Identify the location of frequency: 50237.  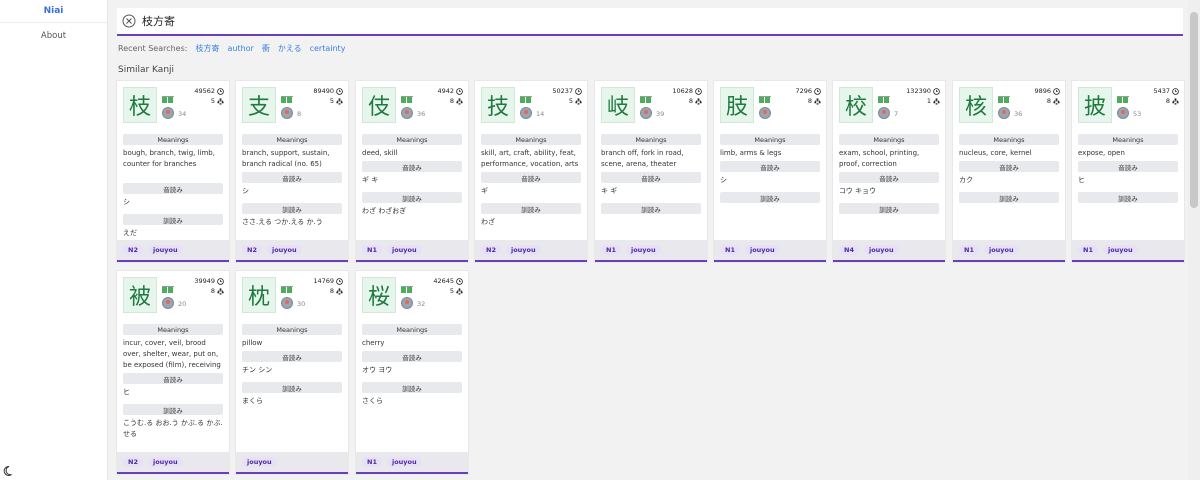
(567, 91).